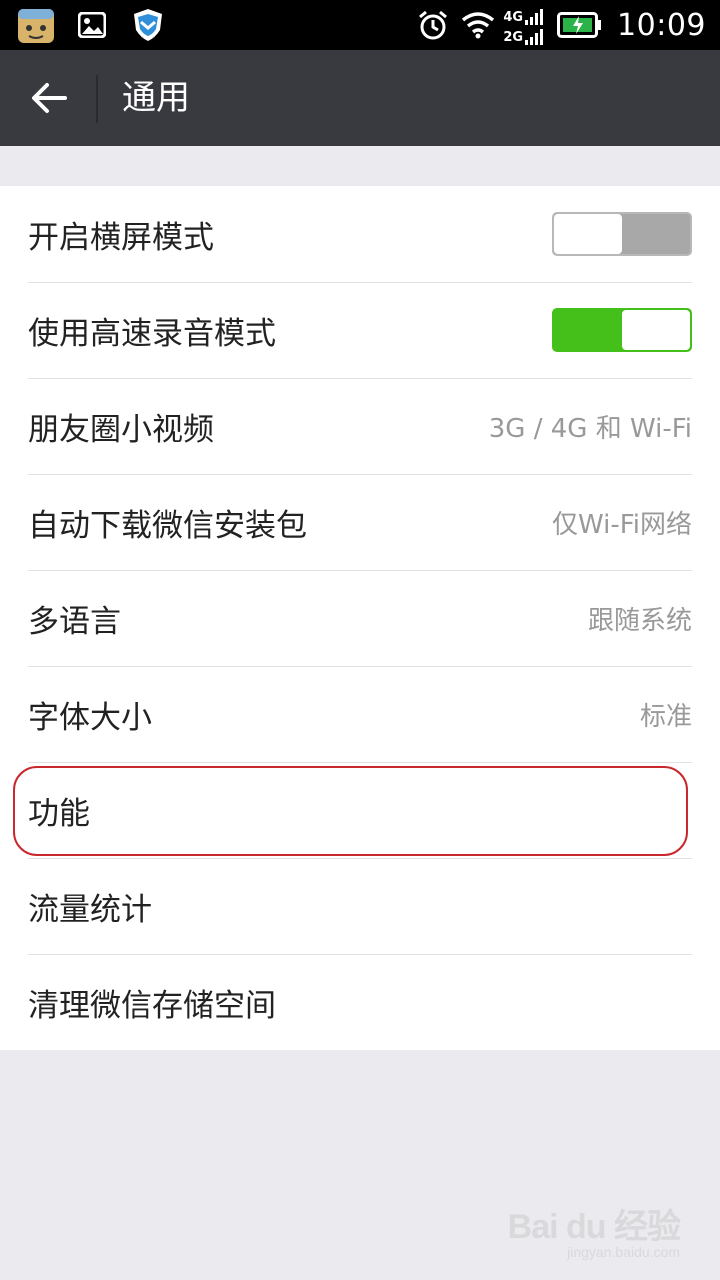 The image size is (720, 1280). Describe the element at coordinates (360, 330) in the screenshot. I see `setting-hq-record: 使用高速录音模式` at that location.